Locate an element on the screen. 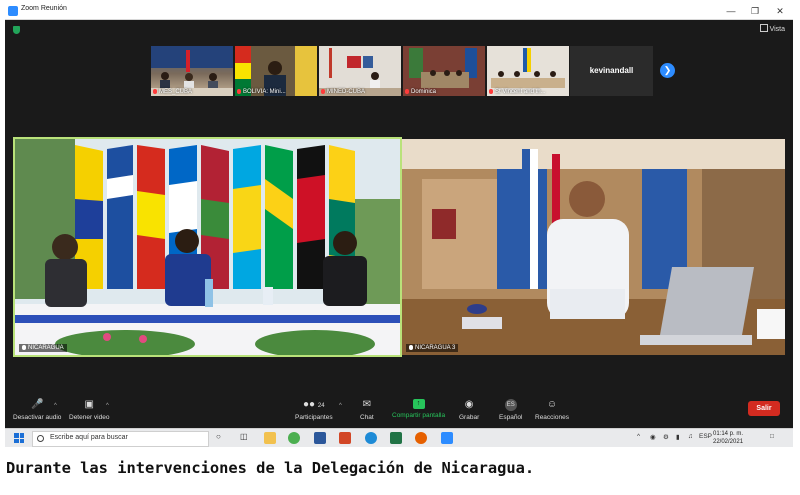 The height and width of the screenshot is (495, 800). tray-overflow-chevron-icon: ^ is located at coordinates (638, 436).